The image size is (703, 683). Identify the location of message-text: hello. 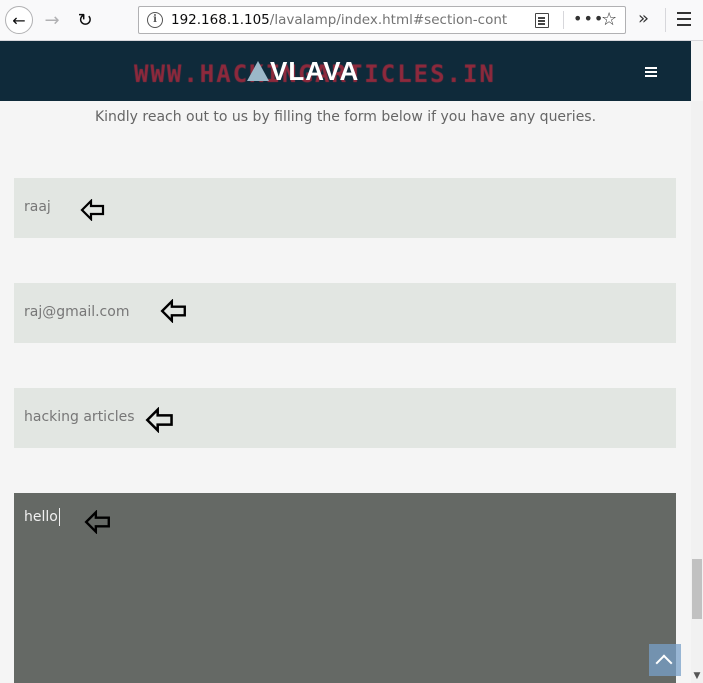
(41, 517).